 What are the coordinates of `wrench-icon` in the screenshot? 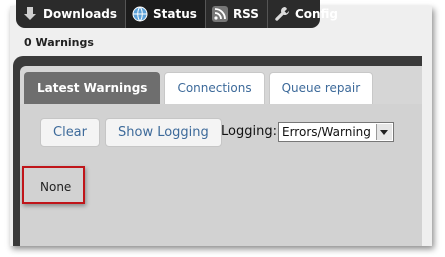 It's located at (282, 14).